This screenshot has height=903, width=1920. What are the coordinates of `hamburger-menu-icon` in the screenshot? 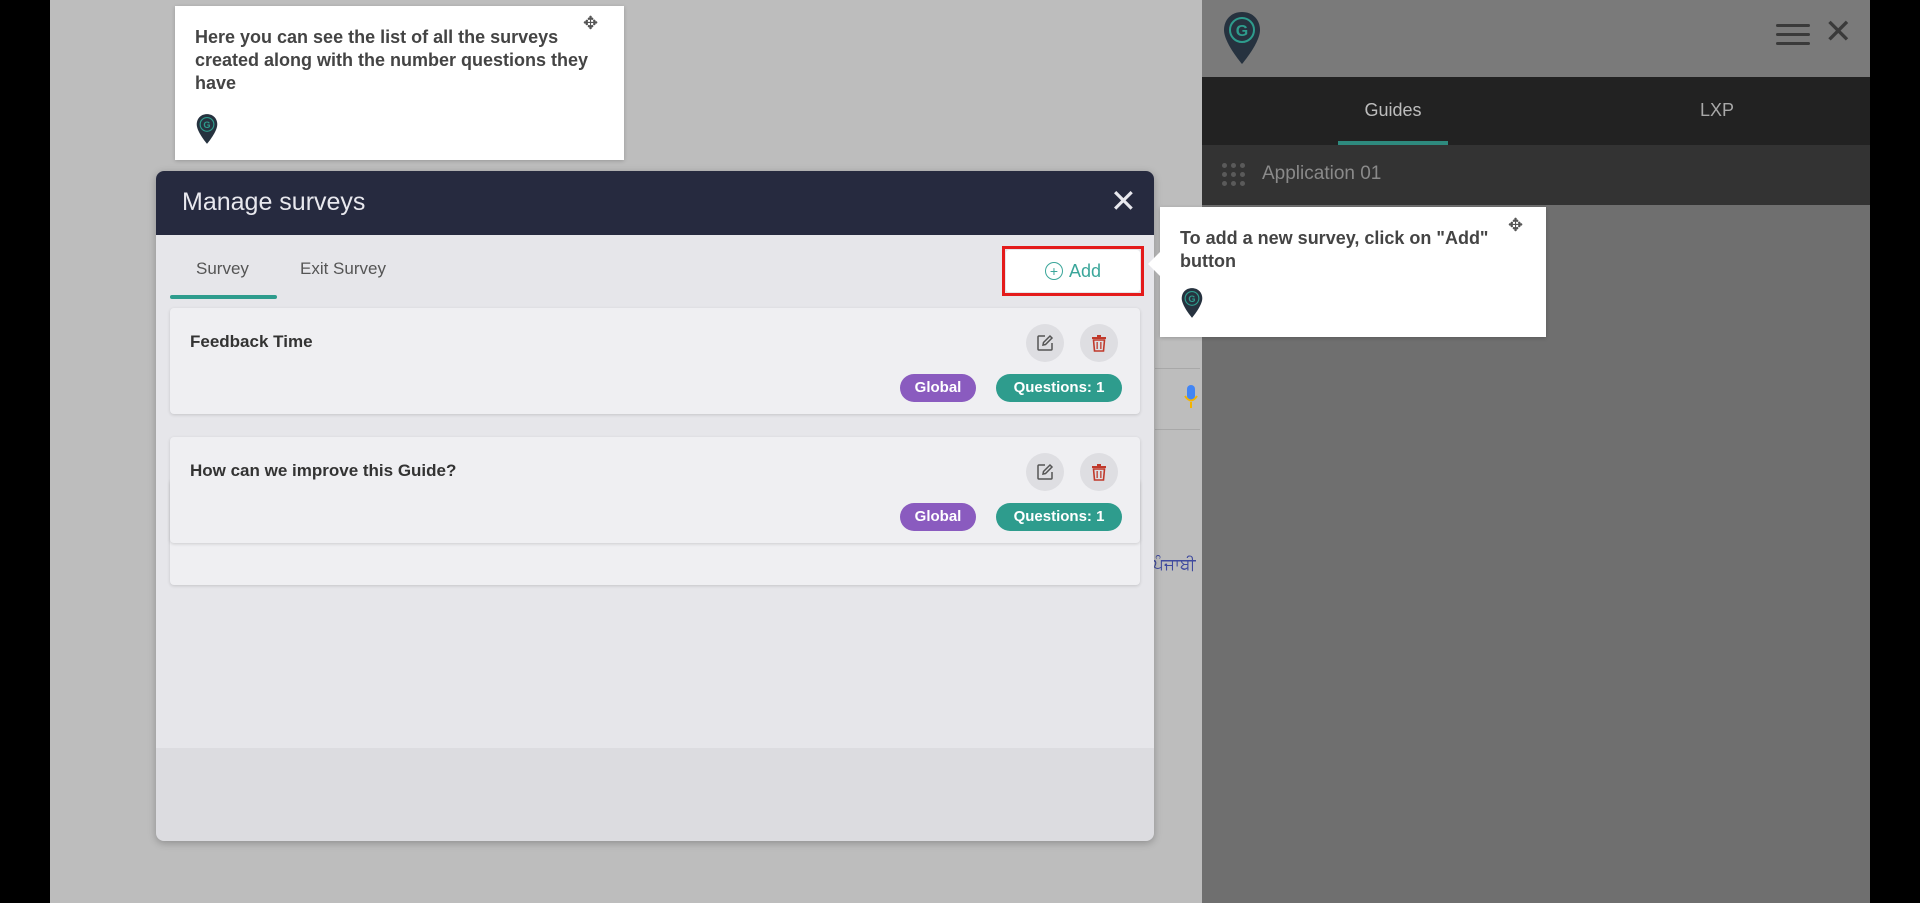 It's located at (1793, 34).